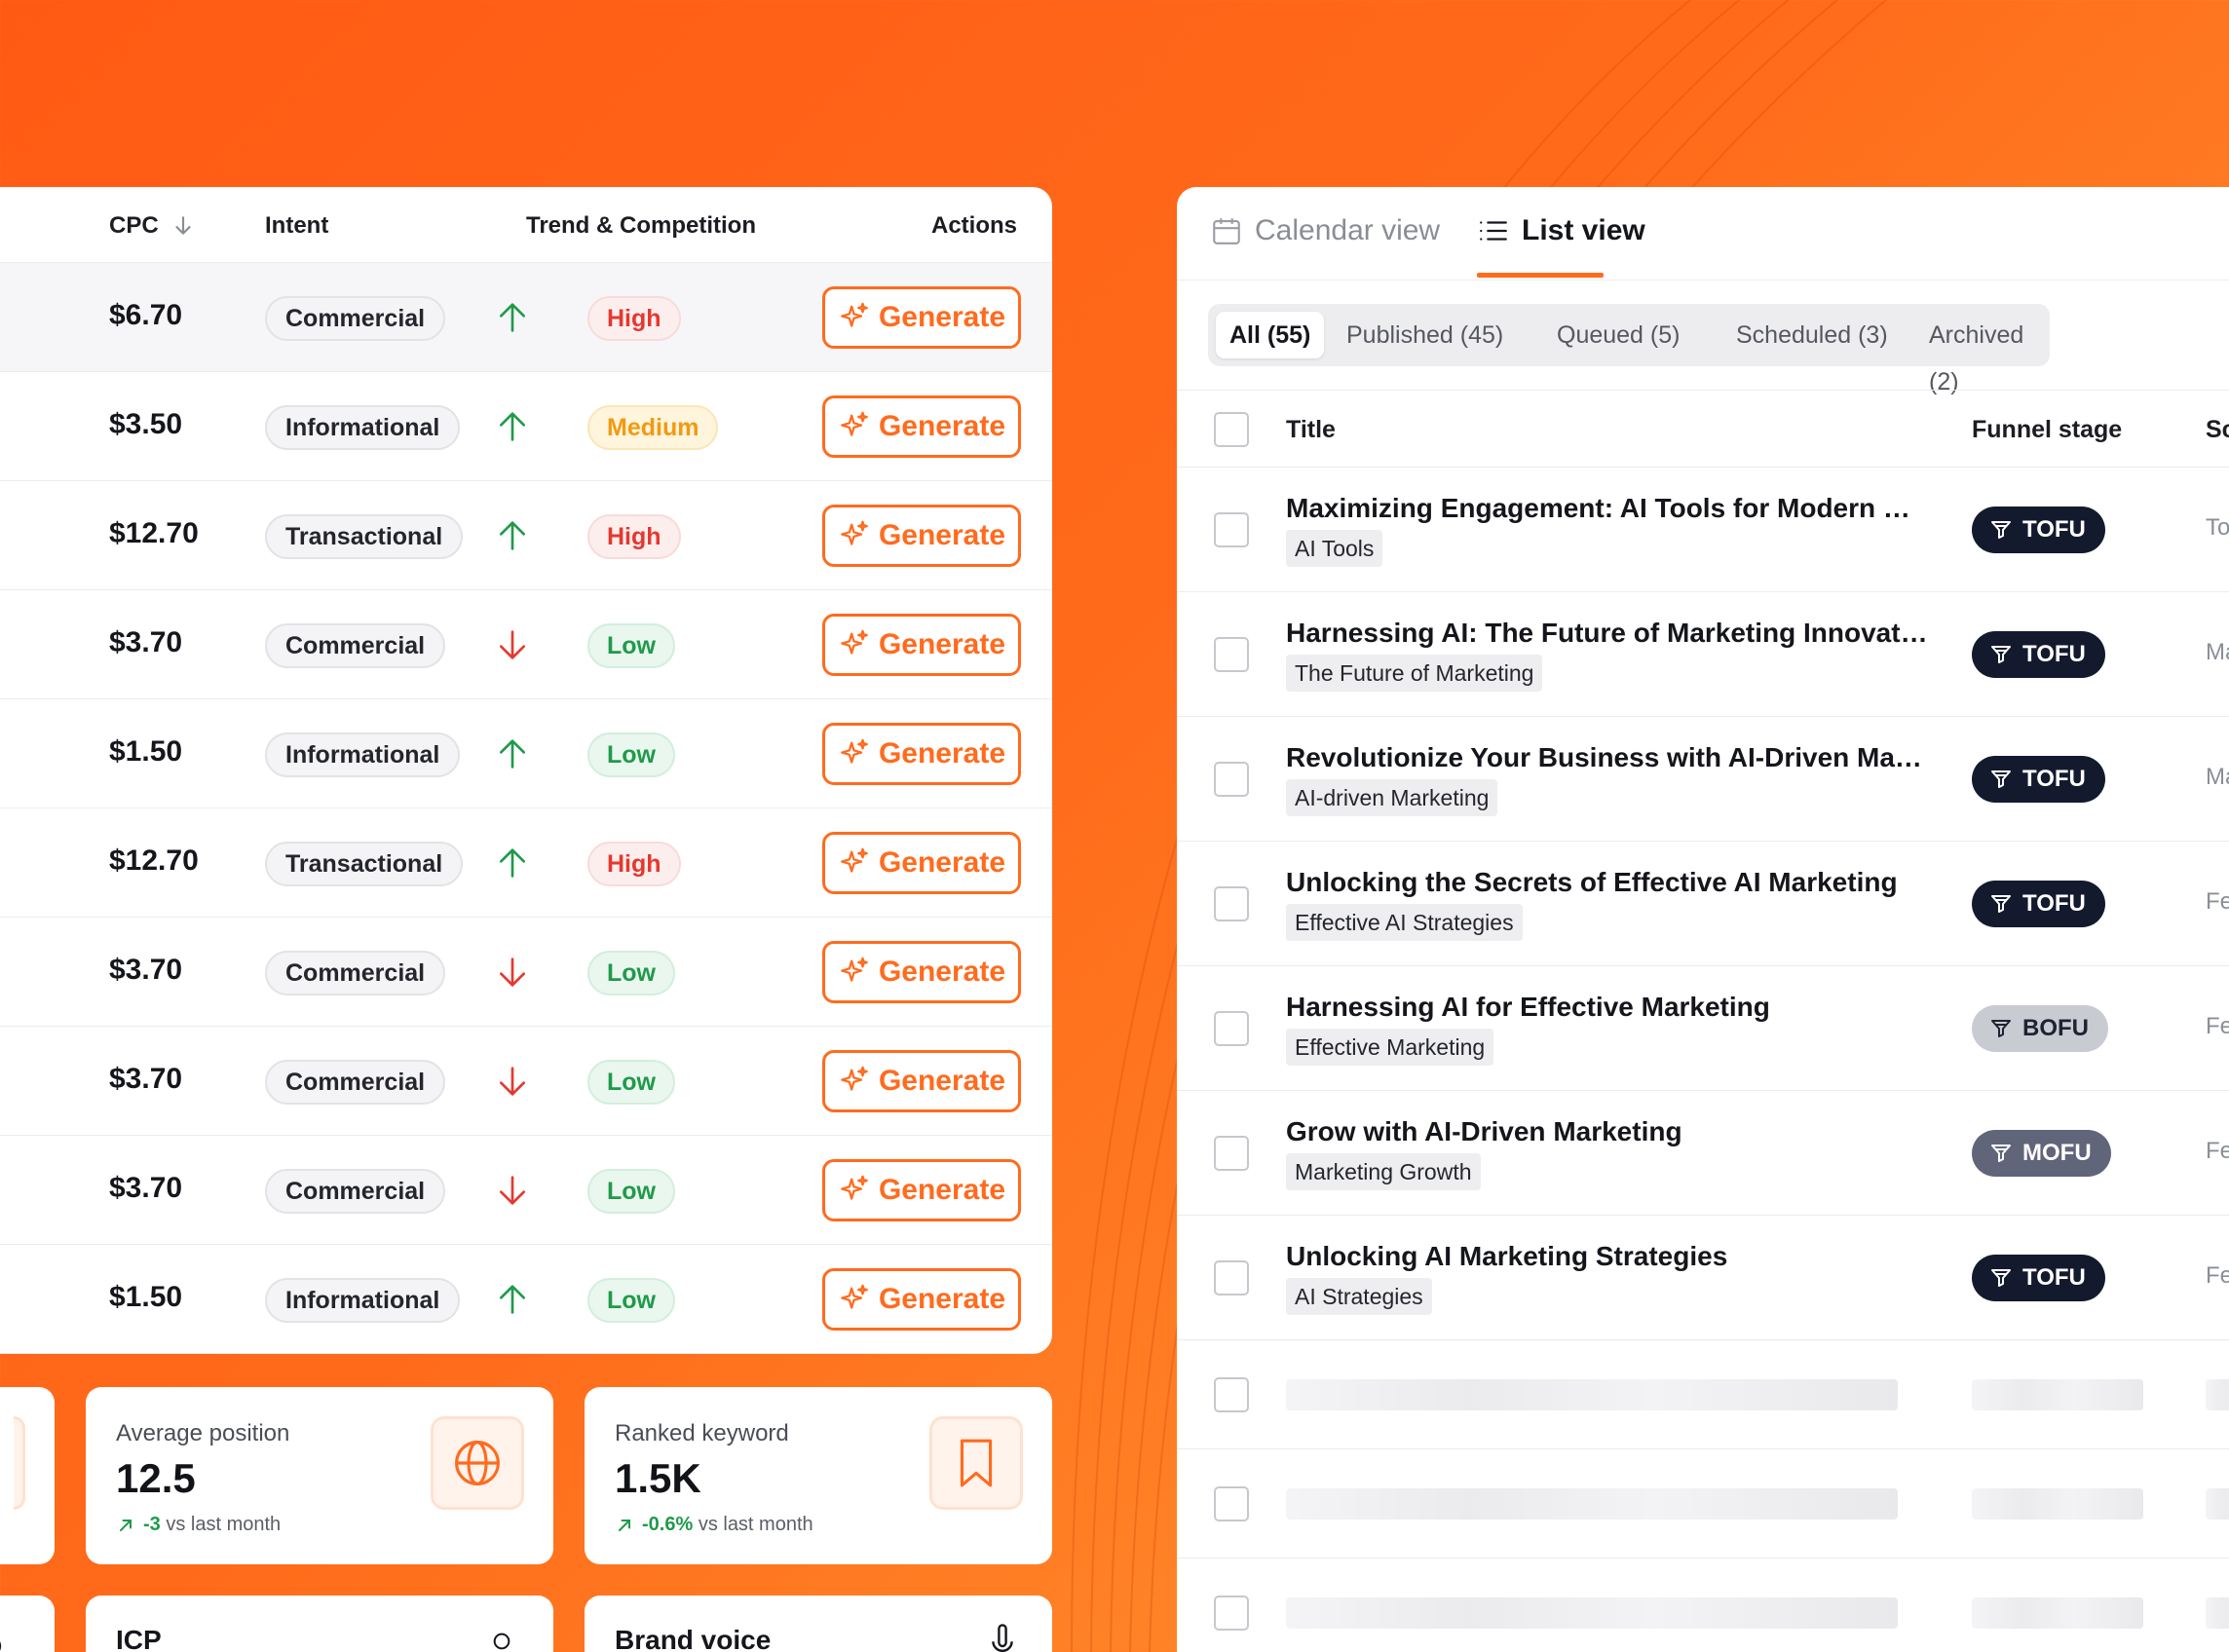  What do you see at coordinates (1270, 335) in the screenshot?
I see `filter-all: All (55)` at bounding box center [1270, 335].